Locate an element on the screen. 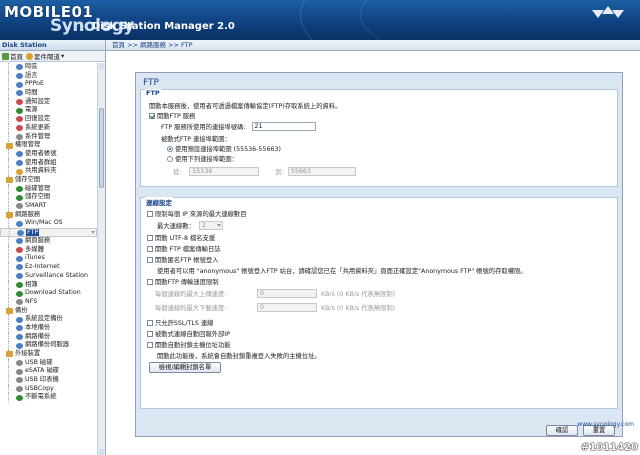 Image resolution: width=640 pixels, height=455 pixels. nav-group: 儲存空間 is located at coordinates (48, 180).